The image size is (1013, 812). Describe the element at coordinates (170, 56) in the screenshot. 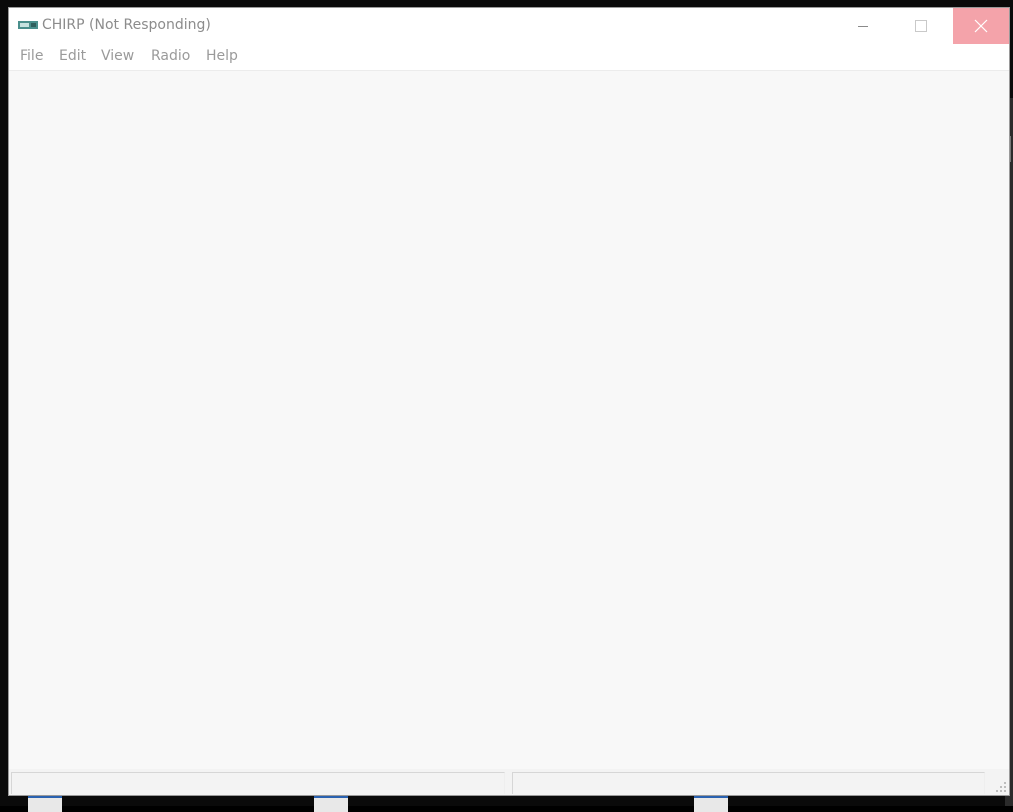

I see `menu-radio: Radio` at that location.